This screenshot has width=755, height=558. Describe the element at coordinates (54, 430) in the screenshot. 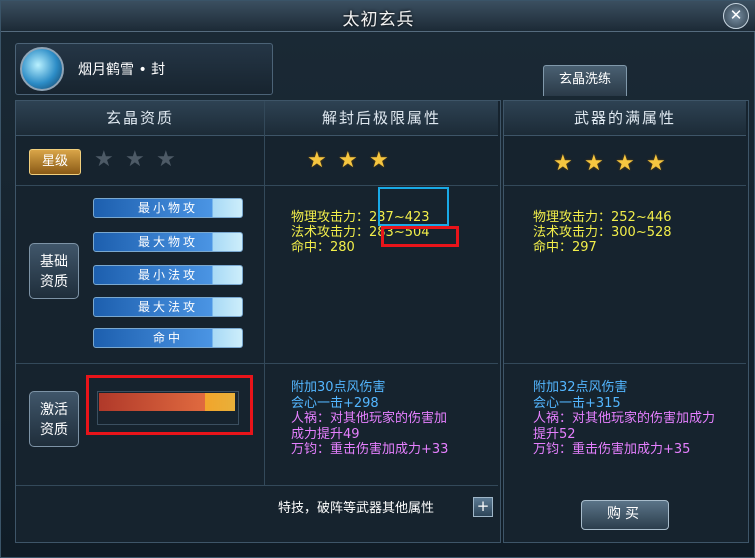

I see `activate-quality-label-2: 资质` at that location.